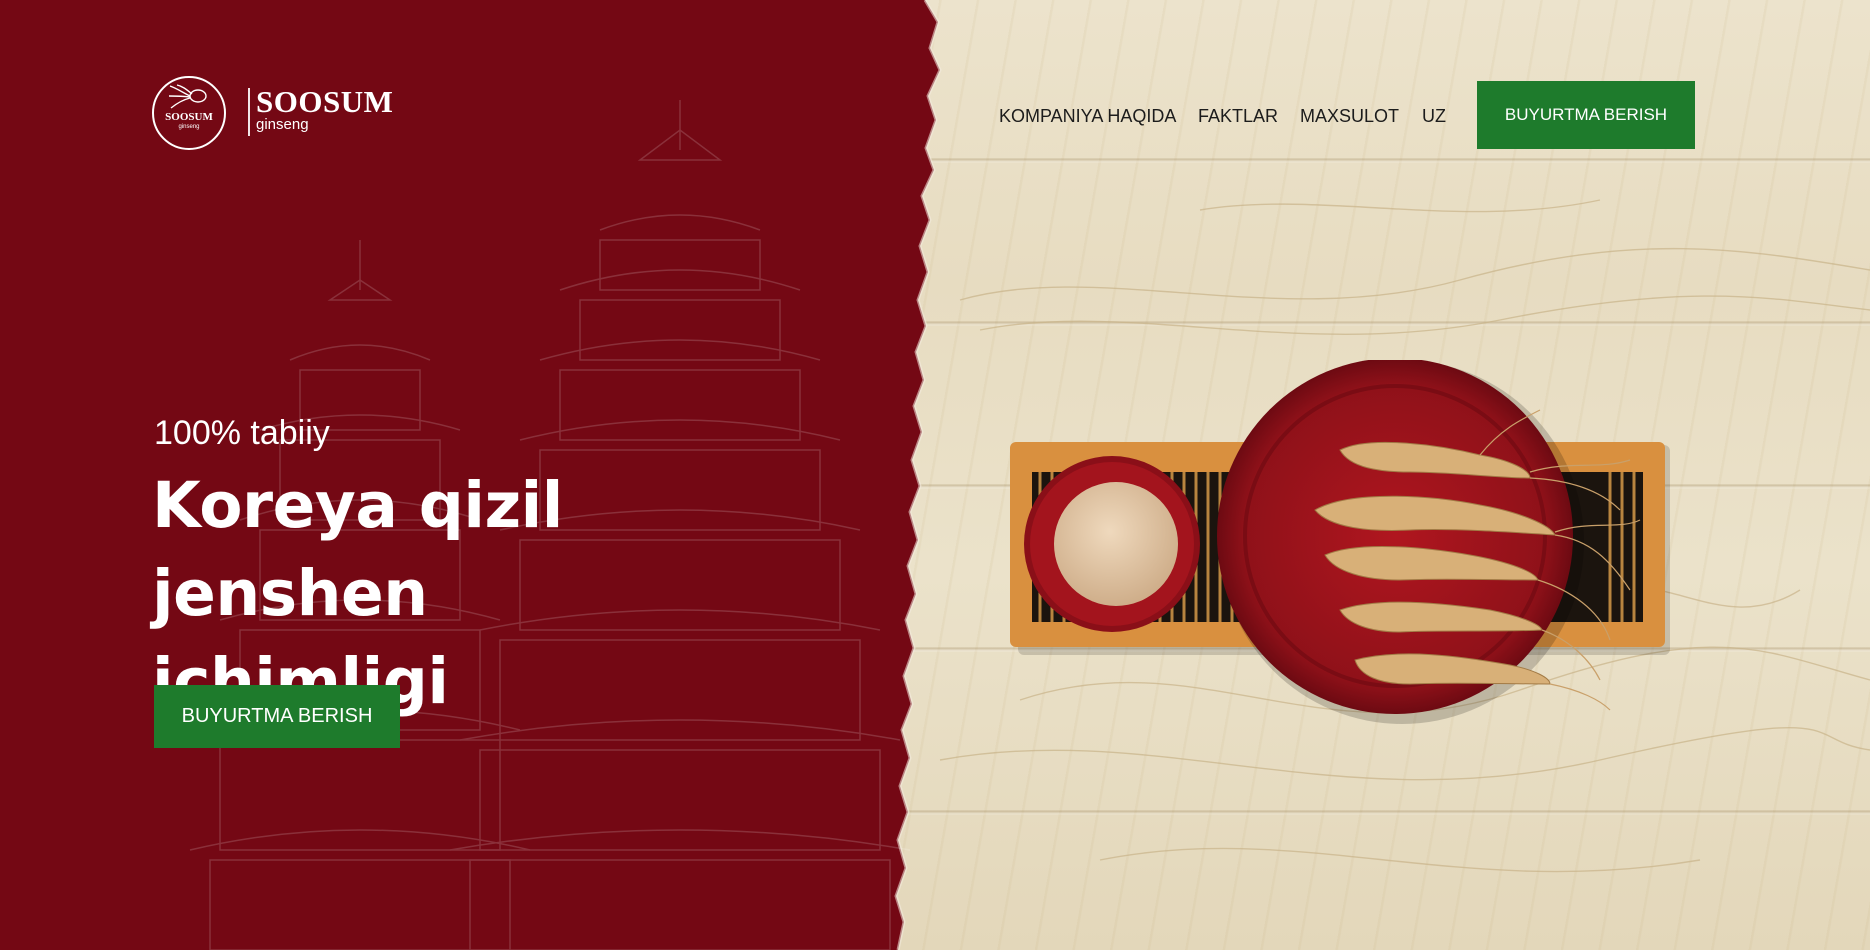 The height and width of the screenshot is (950, 1870). What do you see at coordinates (1429, 542) in the screenshot?
I see `ginseng-plate` at bounding box center [1429, 542].